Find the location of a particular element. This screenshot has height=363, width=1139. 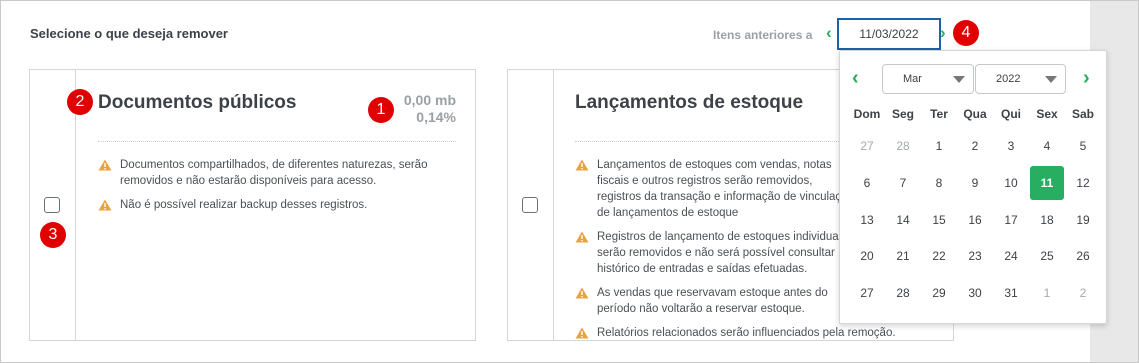

calendar-day: 24 is located at coordinates (1011, 256).